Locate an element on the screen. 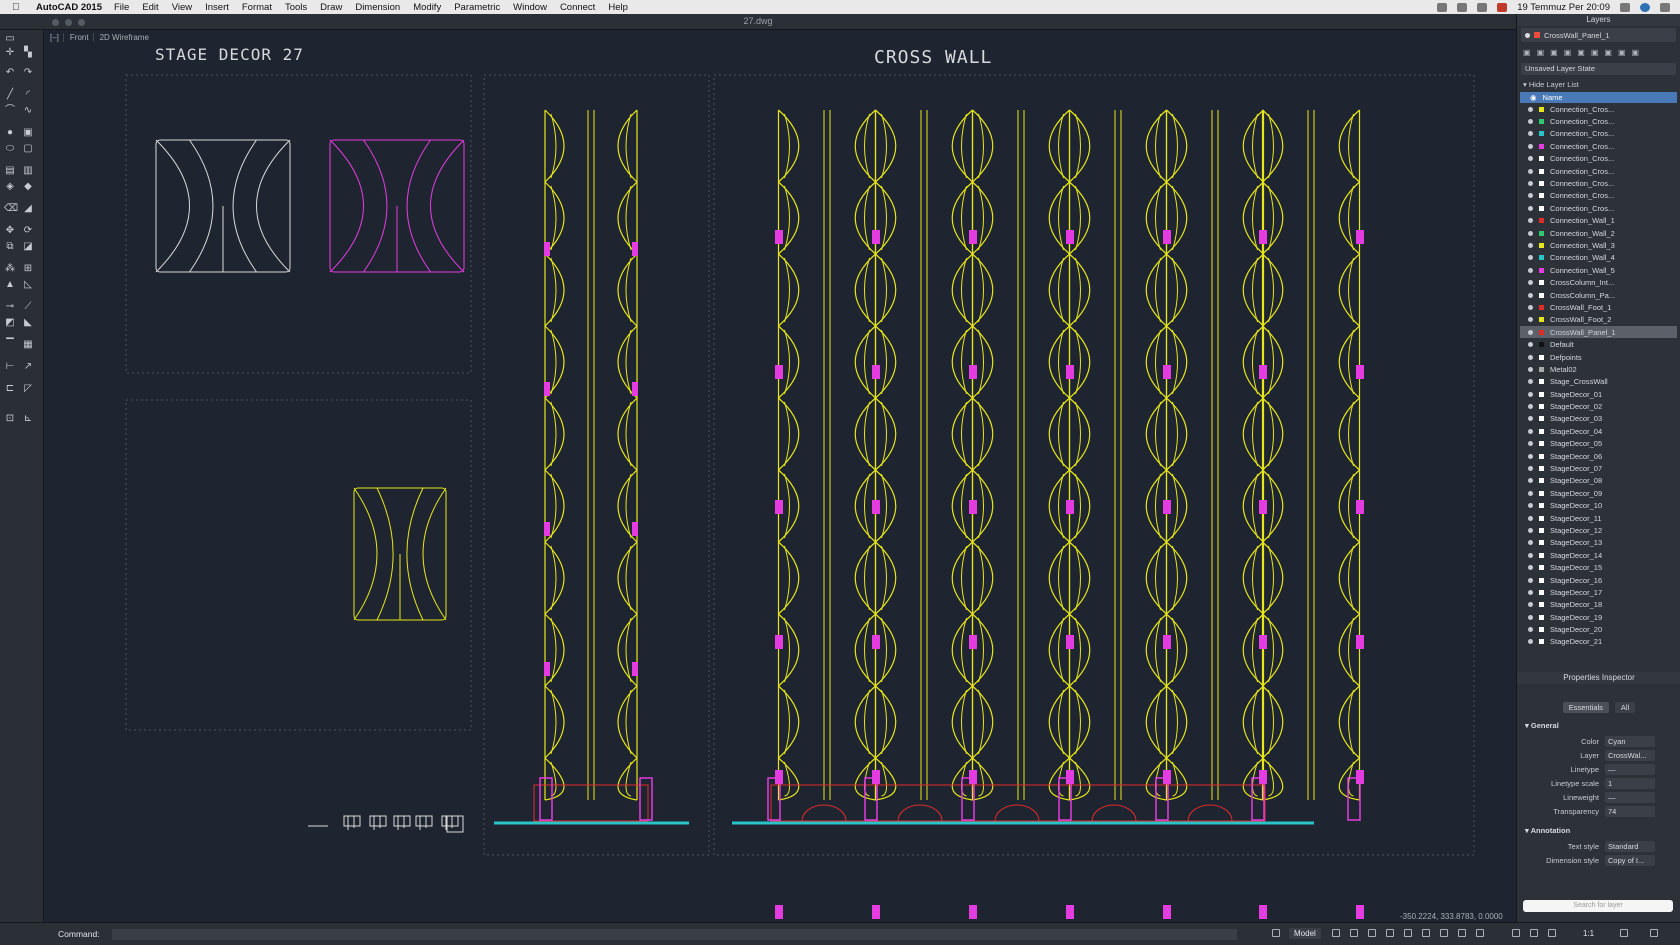 This screenshot has height=945, width=1680. otrack-icon is located at coordinates (1408, 933).